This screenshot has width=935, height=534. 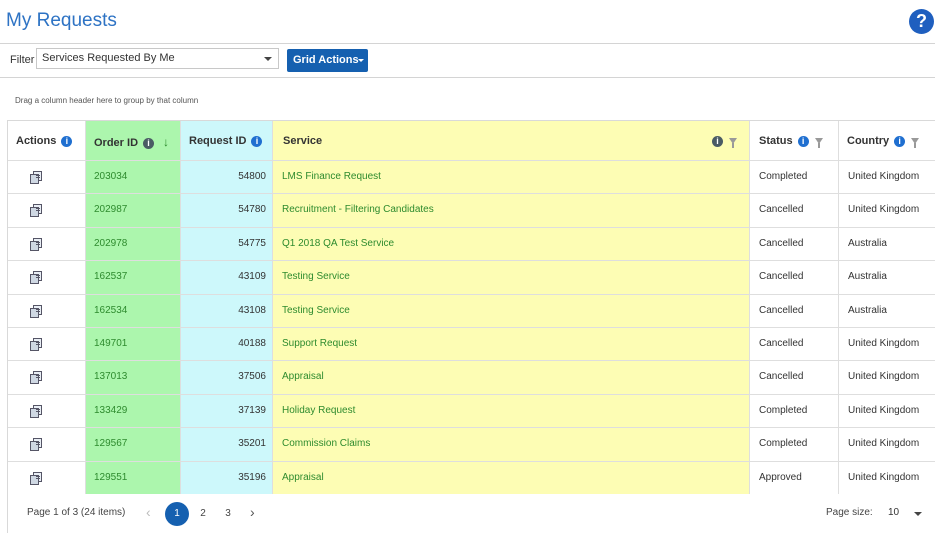 I want to click on order-id-cell: 202978, so click(x=111, y=243).